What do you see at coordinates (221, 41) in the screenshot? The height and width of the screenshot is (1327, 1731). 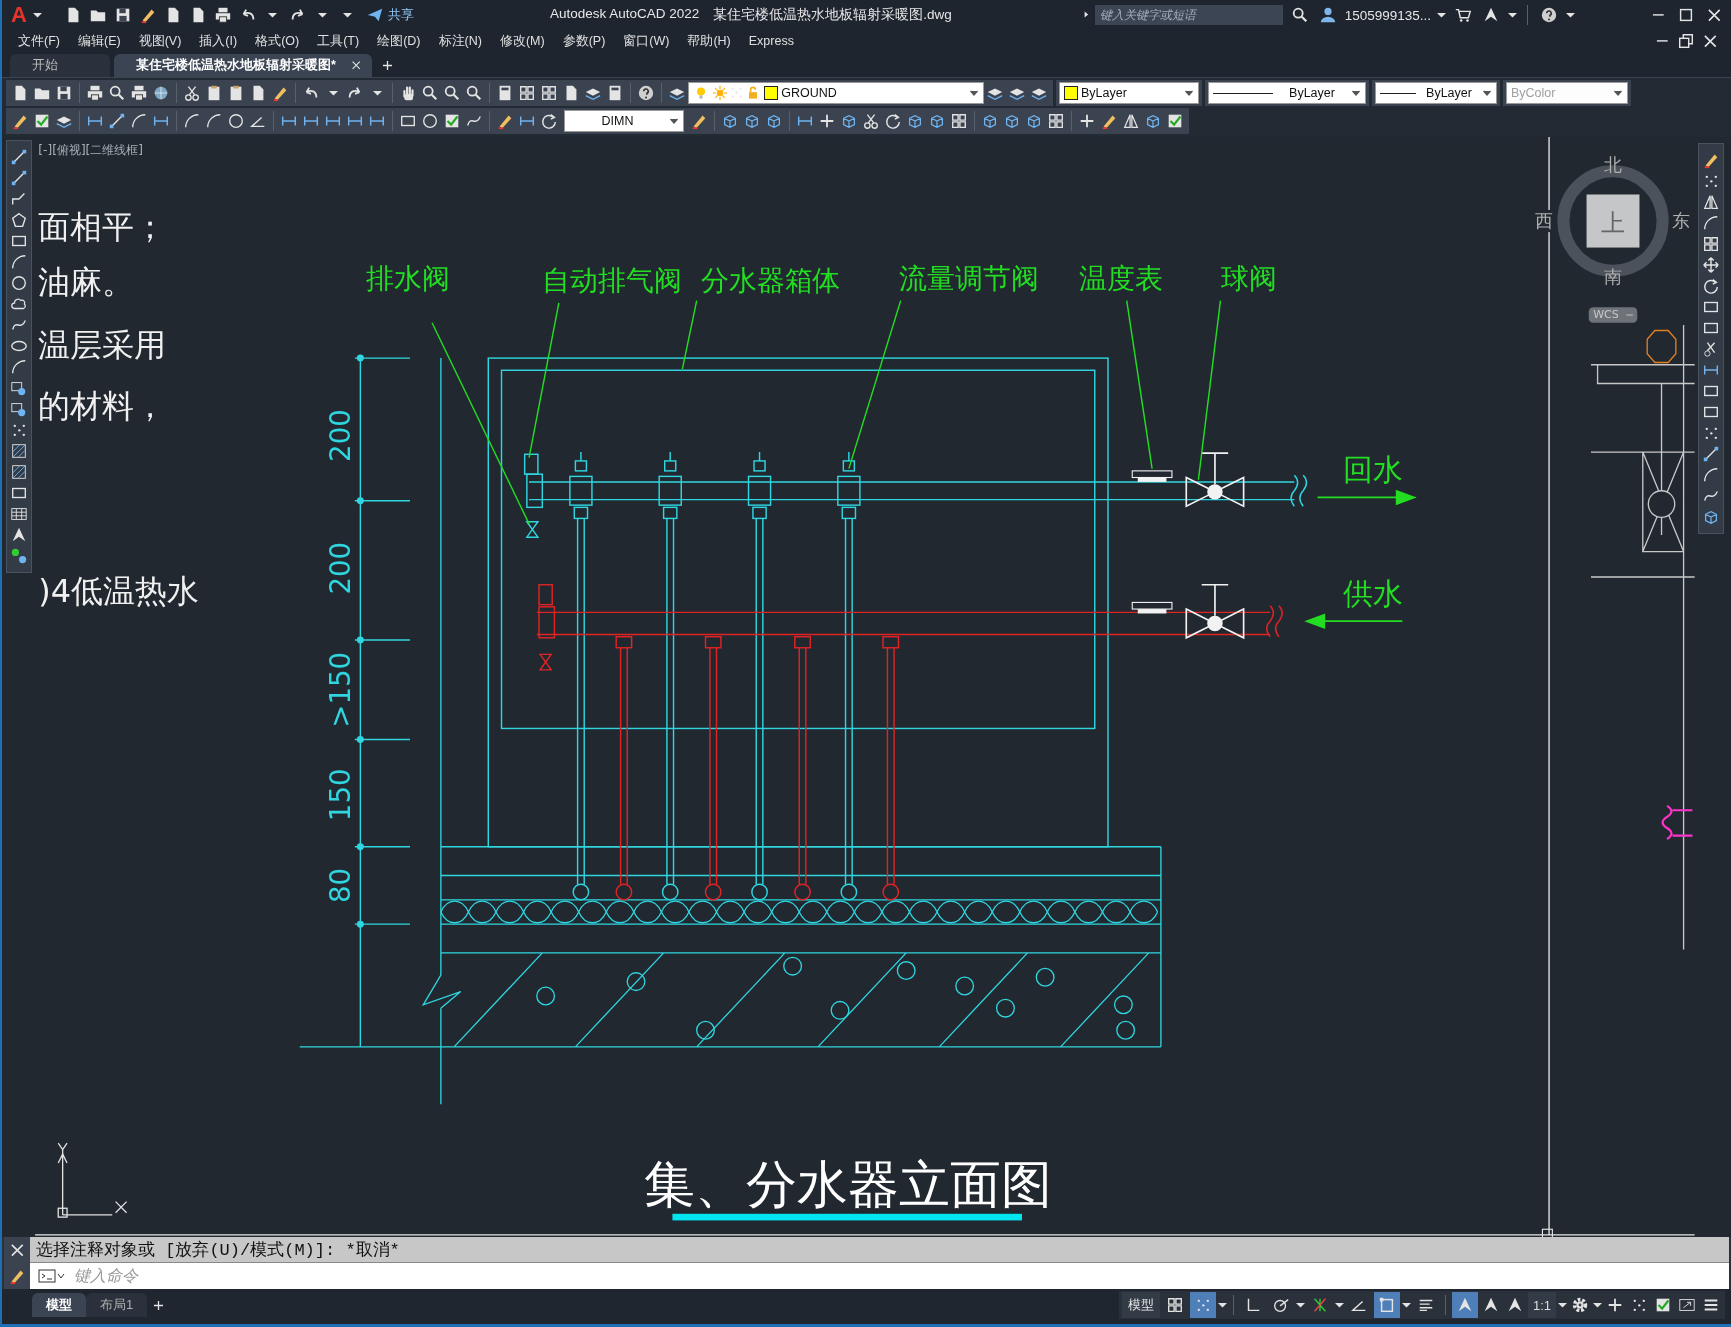 I see `menu-item: 插入(I)` at bounding box center [221, 41].